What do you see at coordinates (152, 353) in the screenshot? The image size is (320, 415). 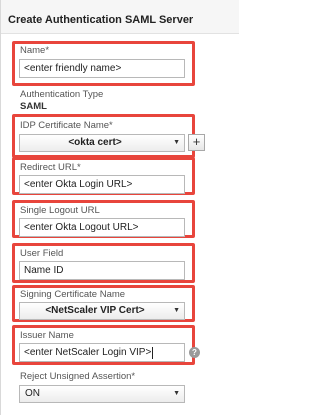 I see `text-cursor` at bounding box center [152, 353].